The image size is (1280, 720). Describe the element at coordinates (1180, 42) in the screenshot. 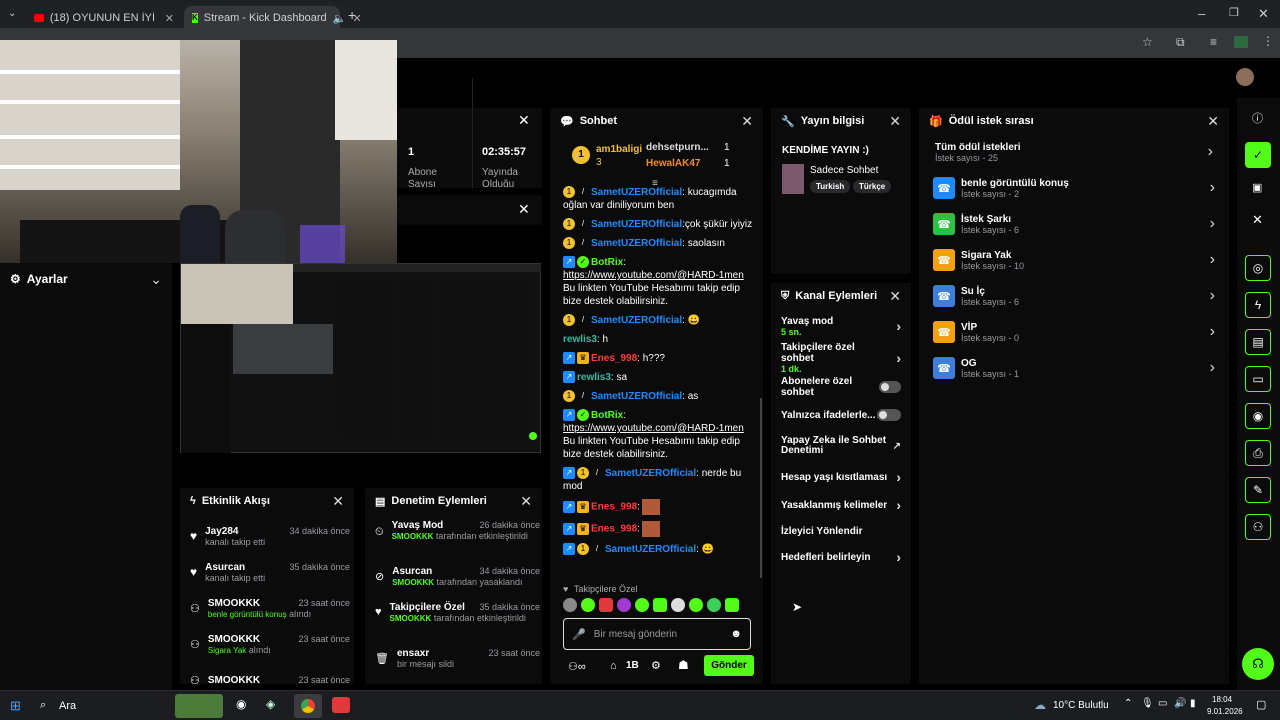

I see `extensions-icon: ⧉` at that location.